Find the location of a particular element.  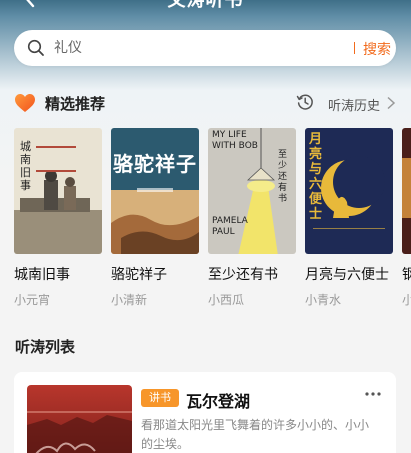

search-input is located at coordinates (194, 48).